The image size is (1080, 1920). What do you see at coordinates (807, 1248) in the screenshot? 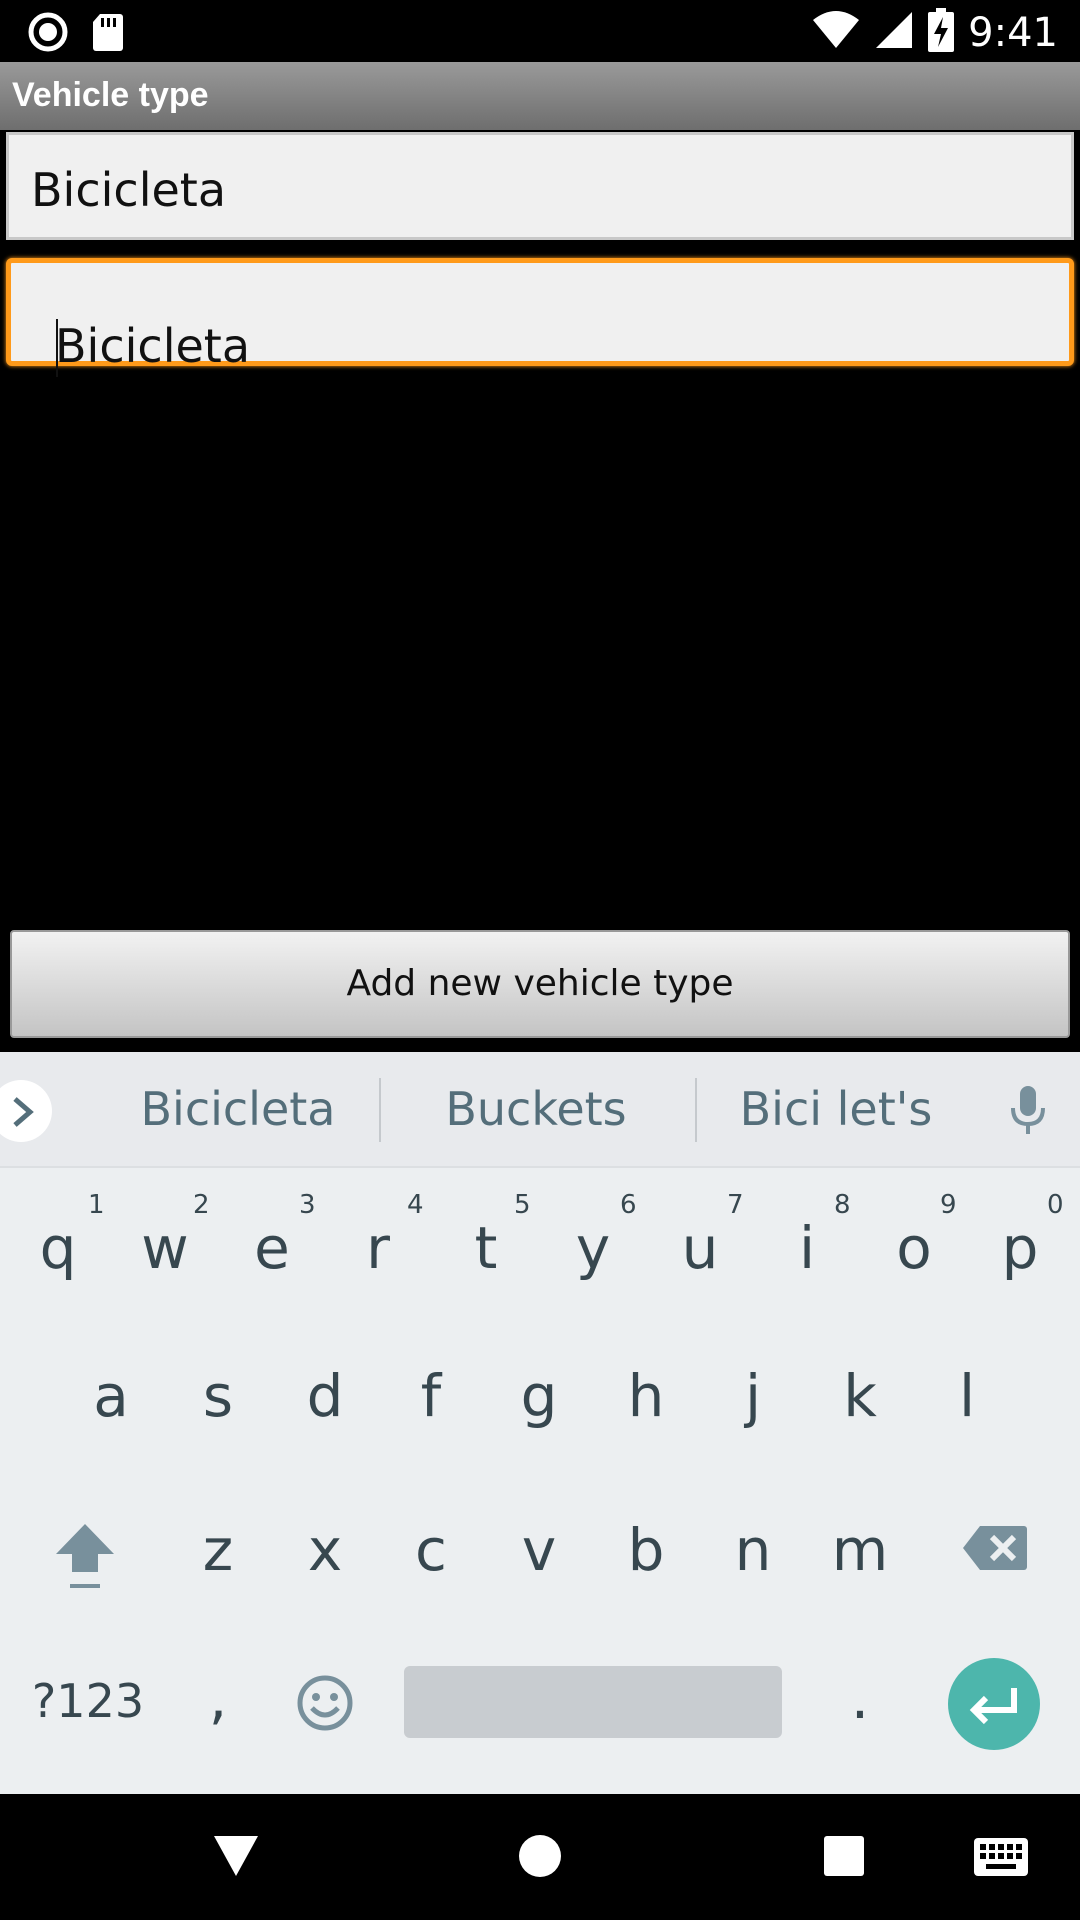
I see `key-i: i` at bounding box center [807, 1248].